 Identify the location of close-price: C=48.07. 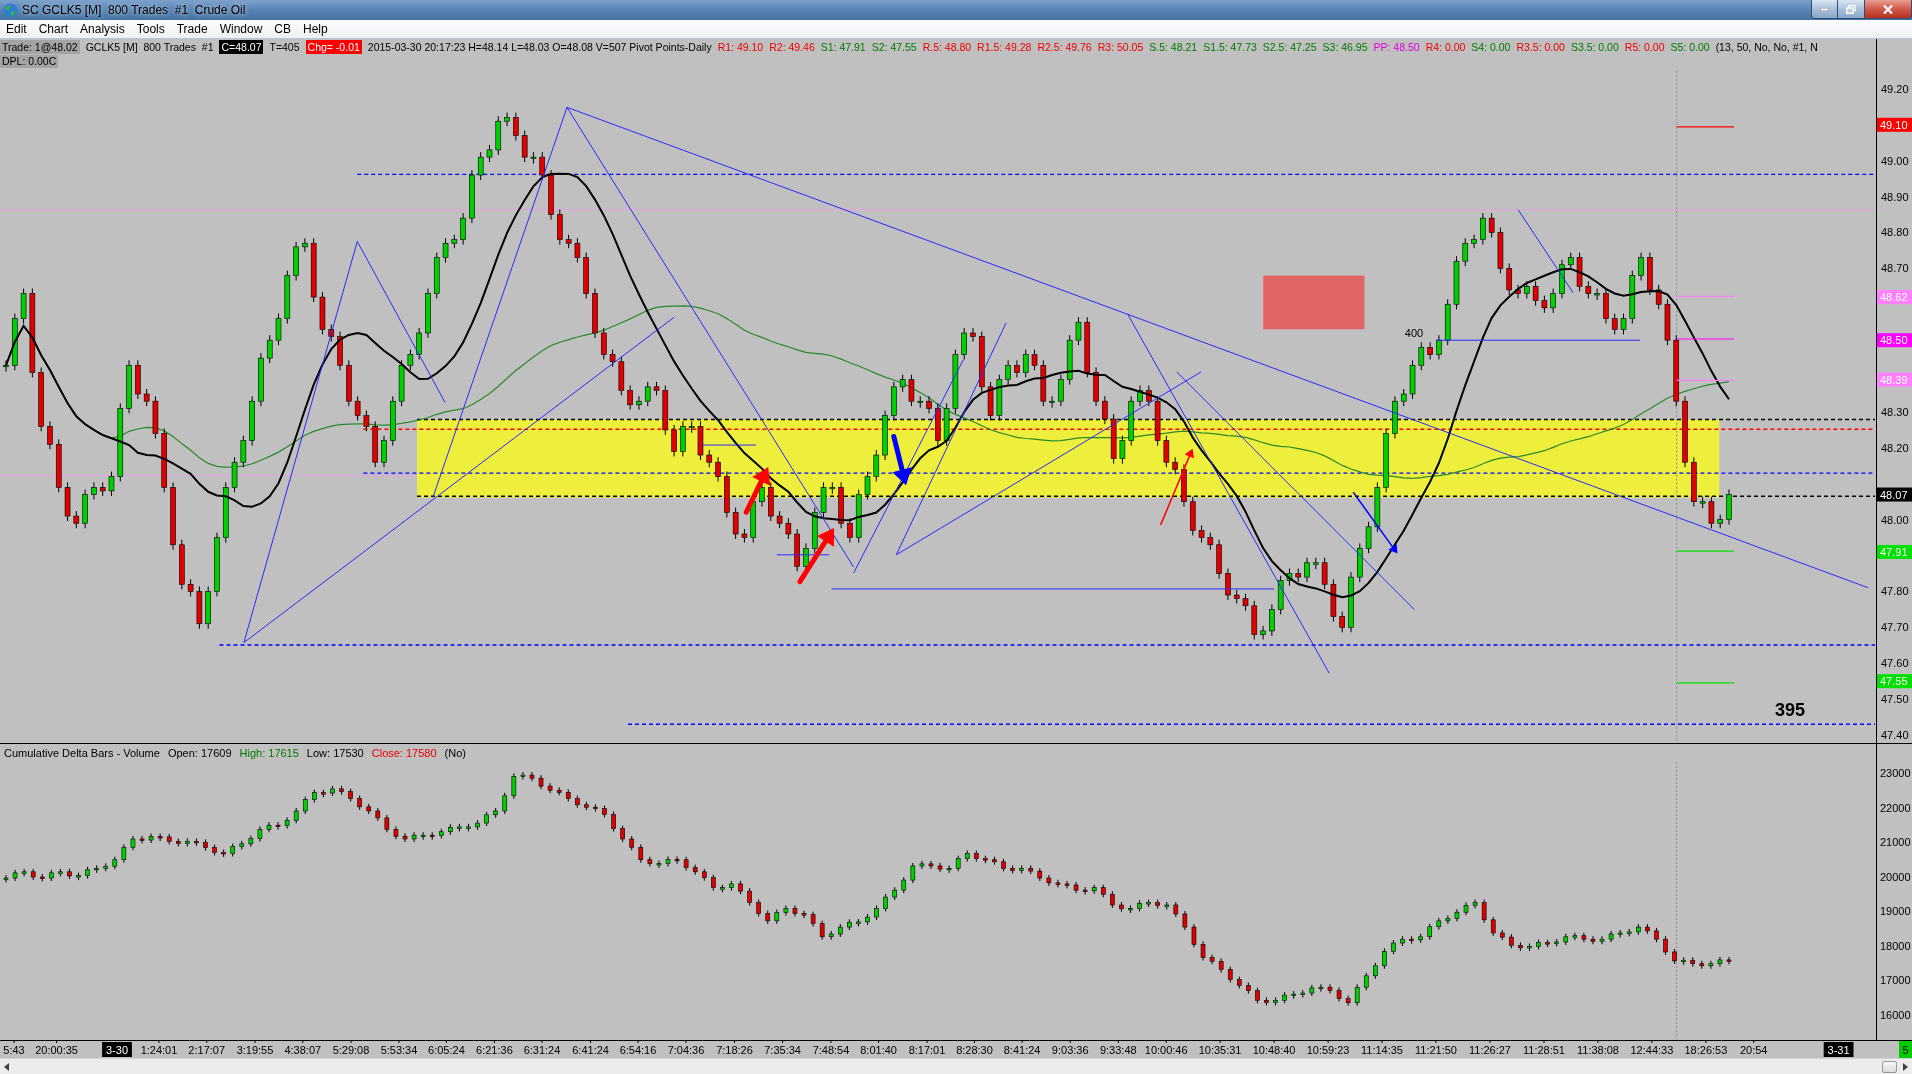
(241, 47).